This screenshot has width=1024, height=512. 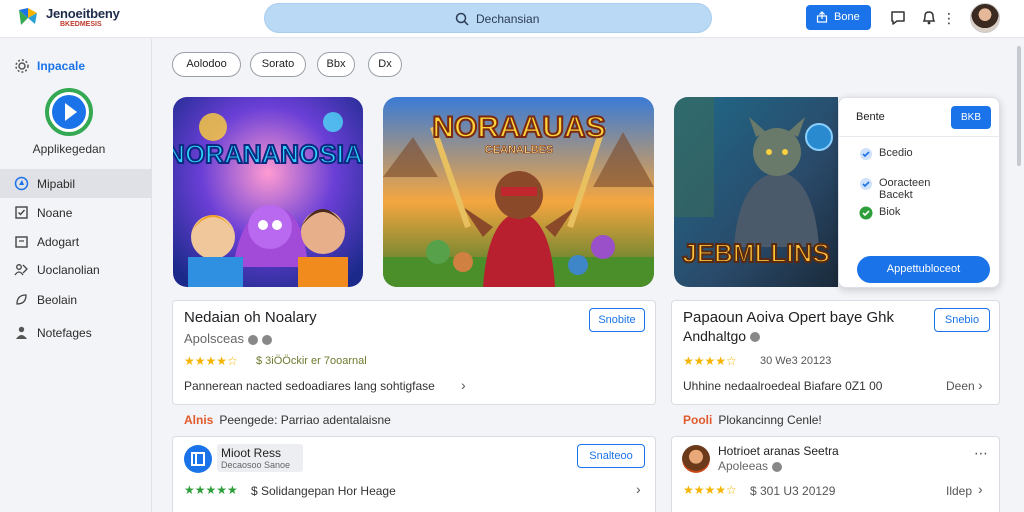 What do you see at coordinates (323, 491) in the screenshot?
I see `card-meta: $ Solidangepan Hor Heage` at bounding box center [323, 491].